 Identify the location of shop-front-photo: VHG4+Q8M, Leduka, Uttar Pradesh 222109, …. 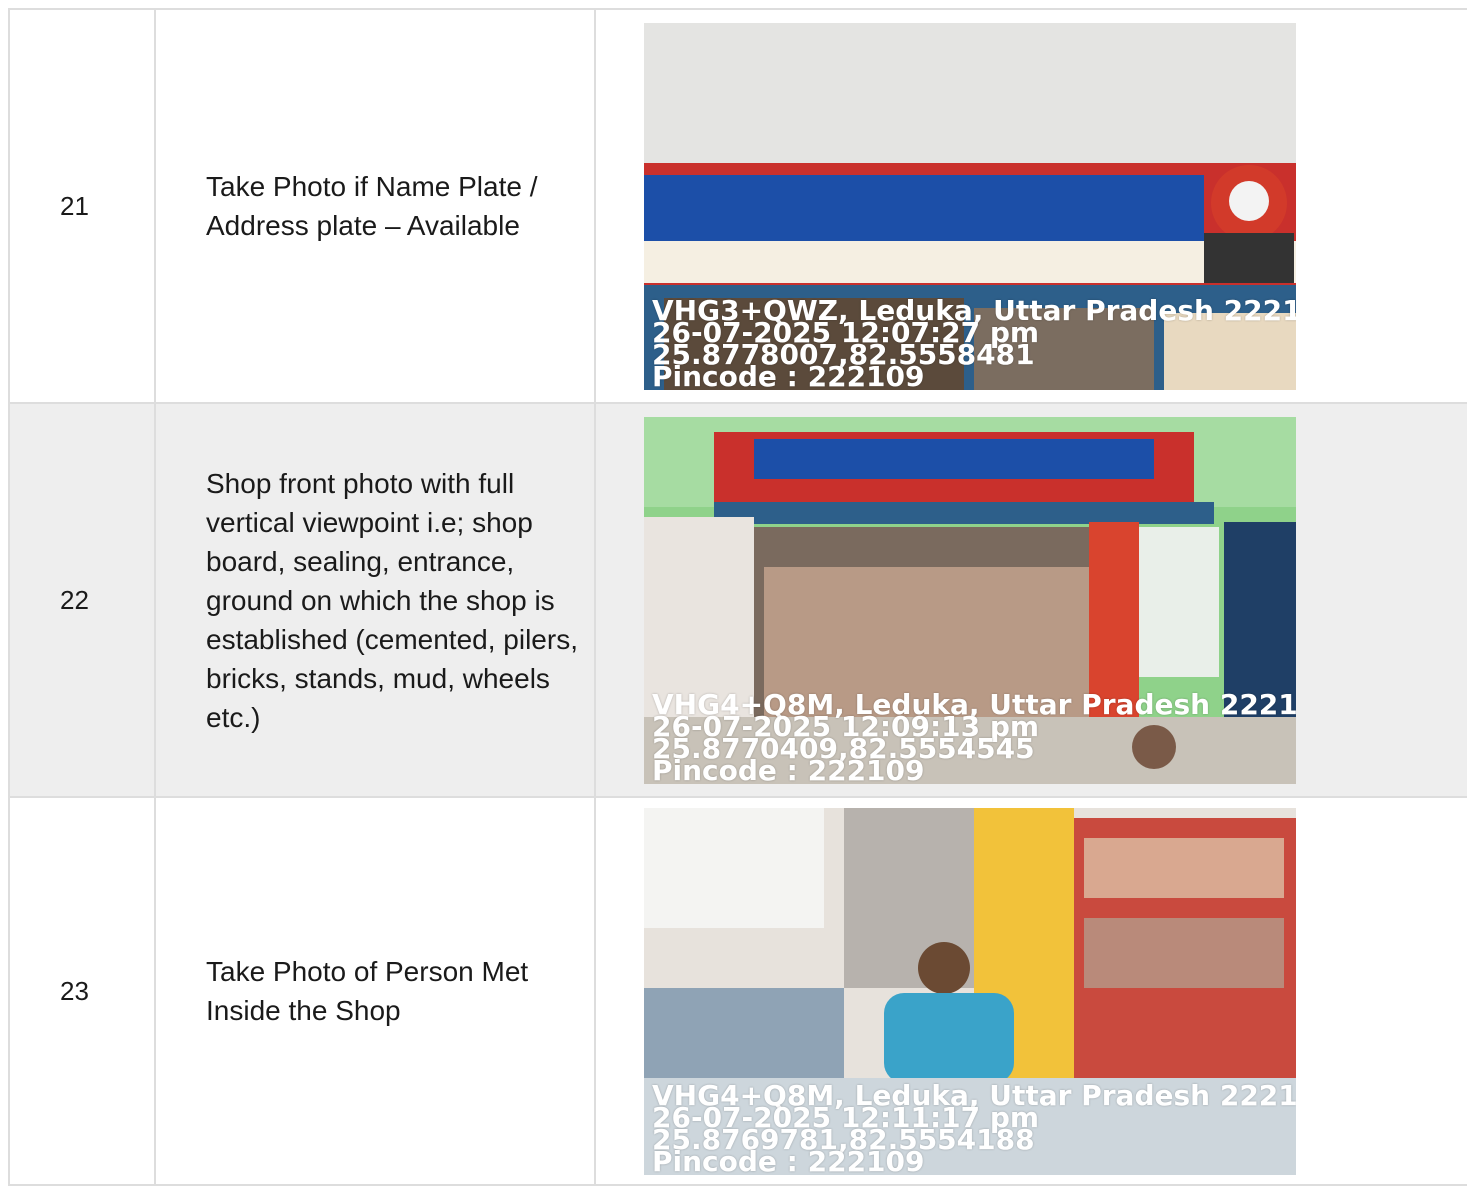
(970, 600).